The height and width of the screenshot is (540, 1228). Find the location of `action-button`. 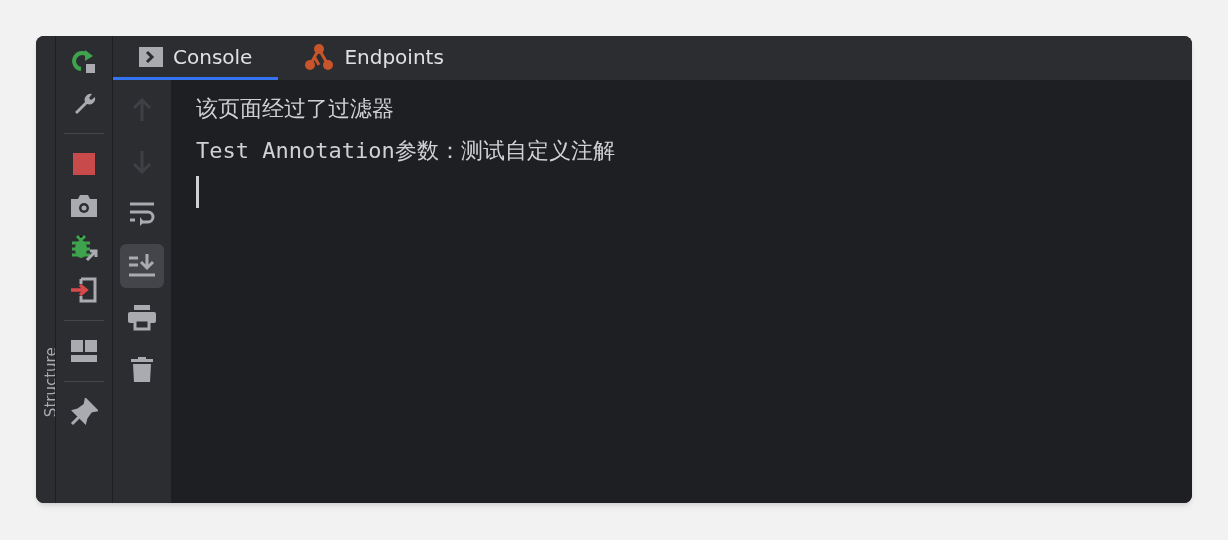

action-button is located at coordinates (142, 266).